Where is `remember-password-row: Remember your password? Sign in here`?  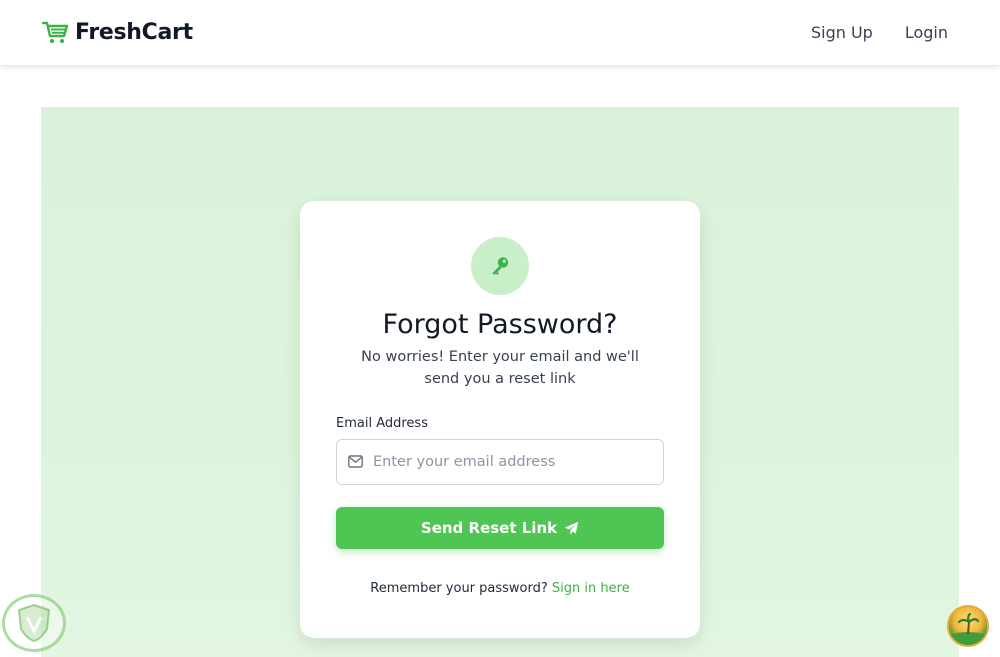 remember-password-row: Remember your password? Sign in here is located at coordinates (500, 588).